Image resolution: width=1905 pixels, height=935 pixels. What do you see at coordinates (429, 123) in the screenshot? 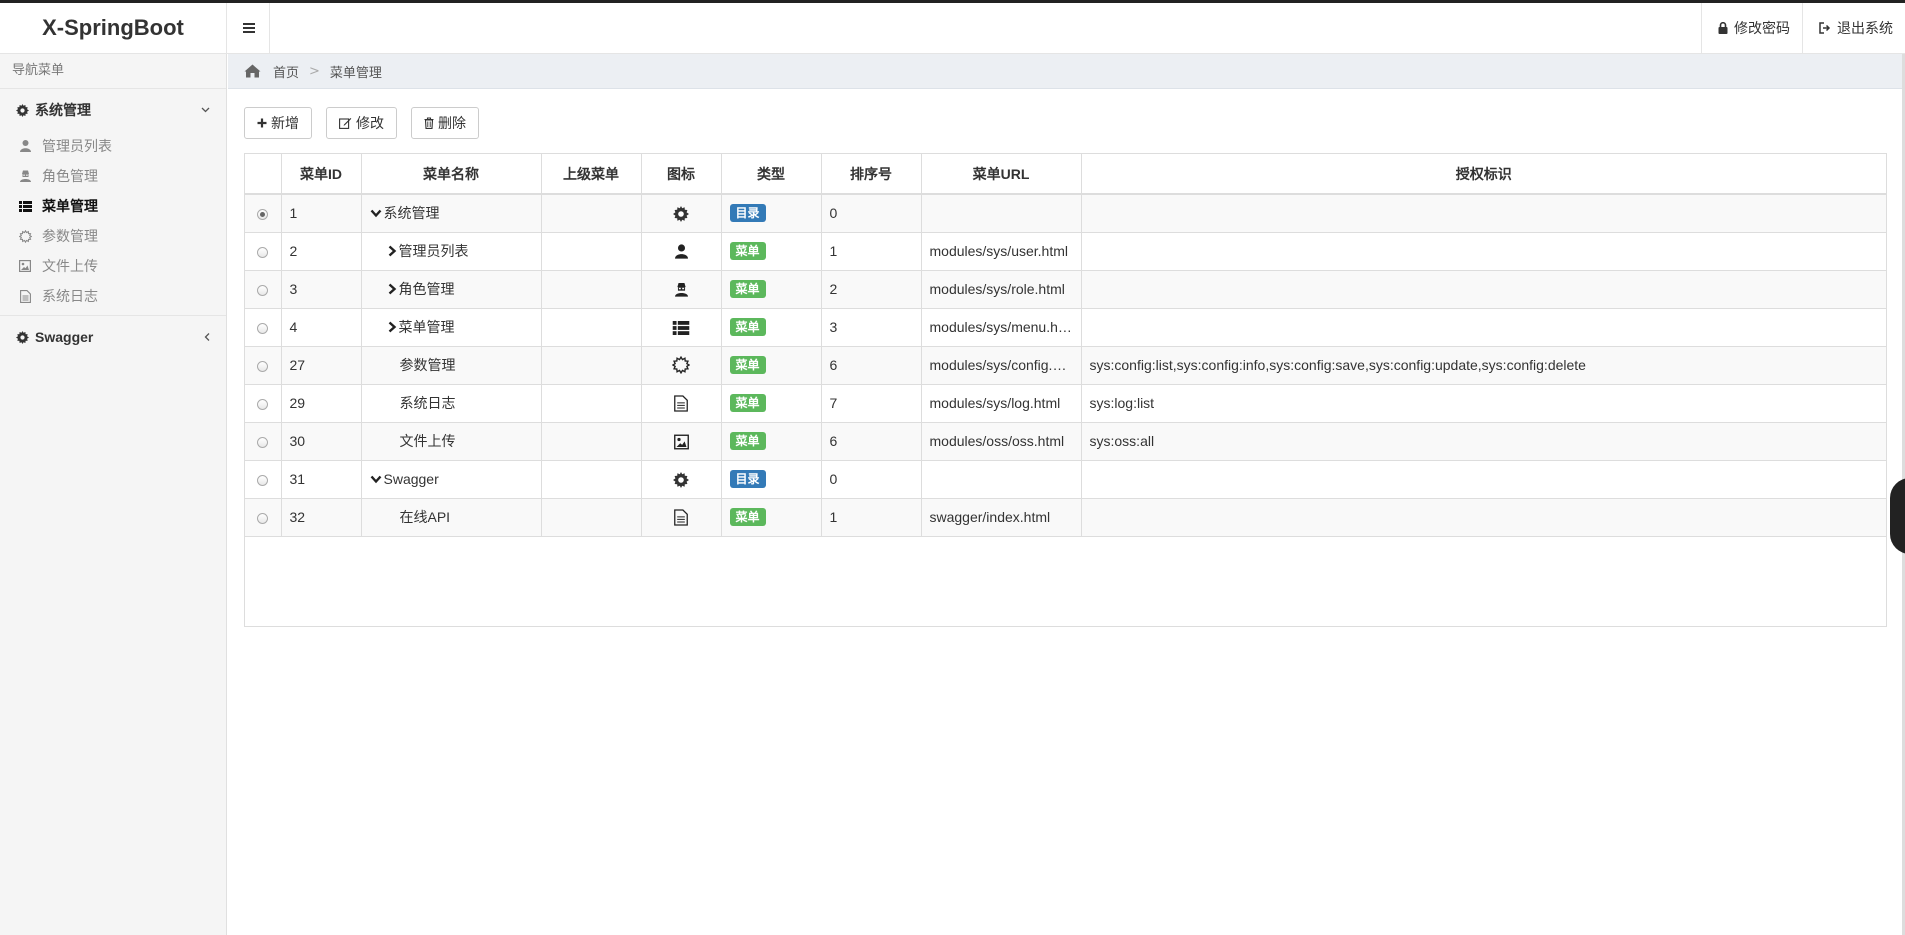
I see `trash-icon` at bounding box center [429, 123].